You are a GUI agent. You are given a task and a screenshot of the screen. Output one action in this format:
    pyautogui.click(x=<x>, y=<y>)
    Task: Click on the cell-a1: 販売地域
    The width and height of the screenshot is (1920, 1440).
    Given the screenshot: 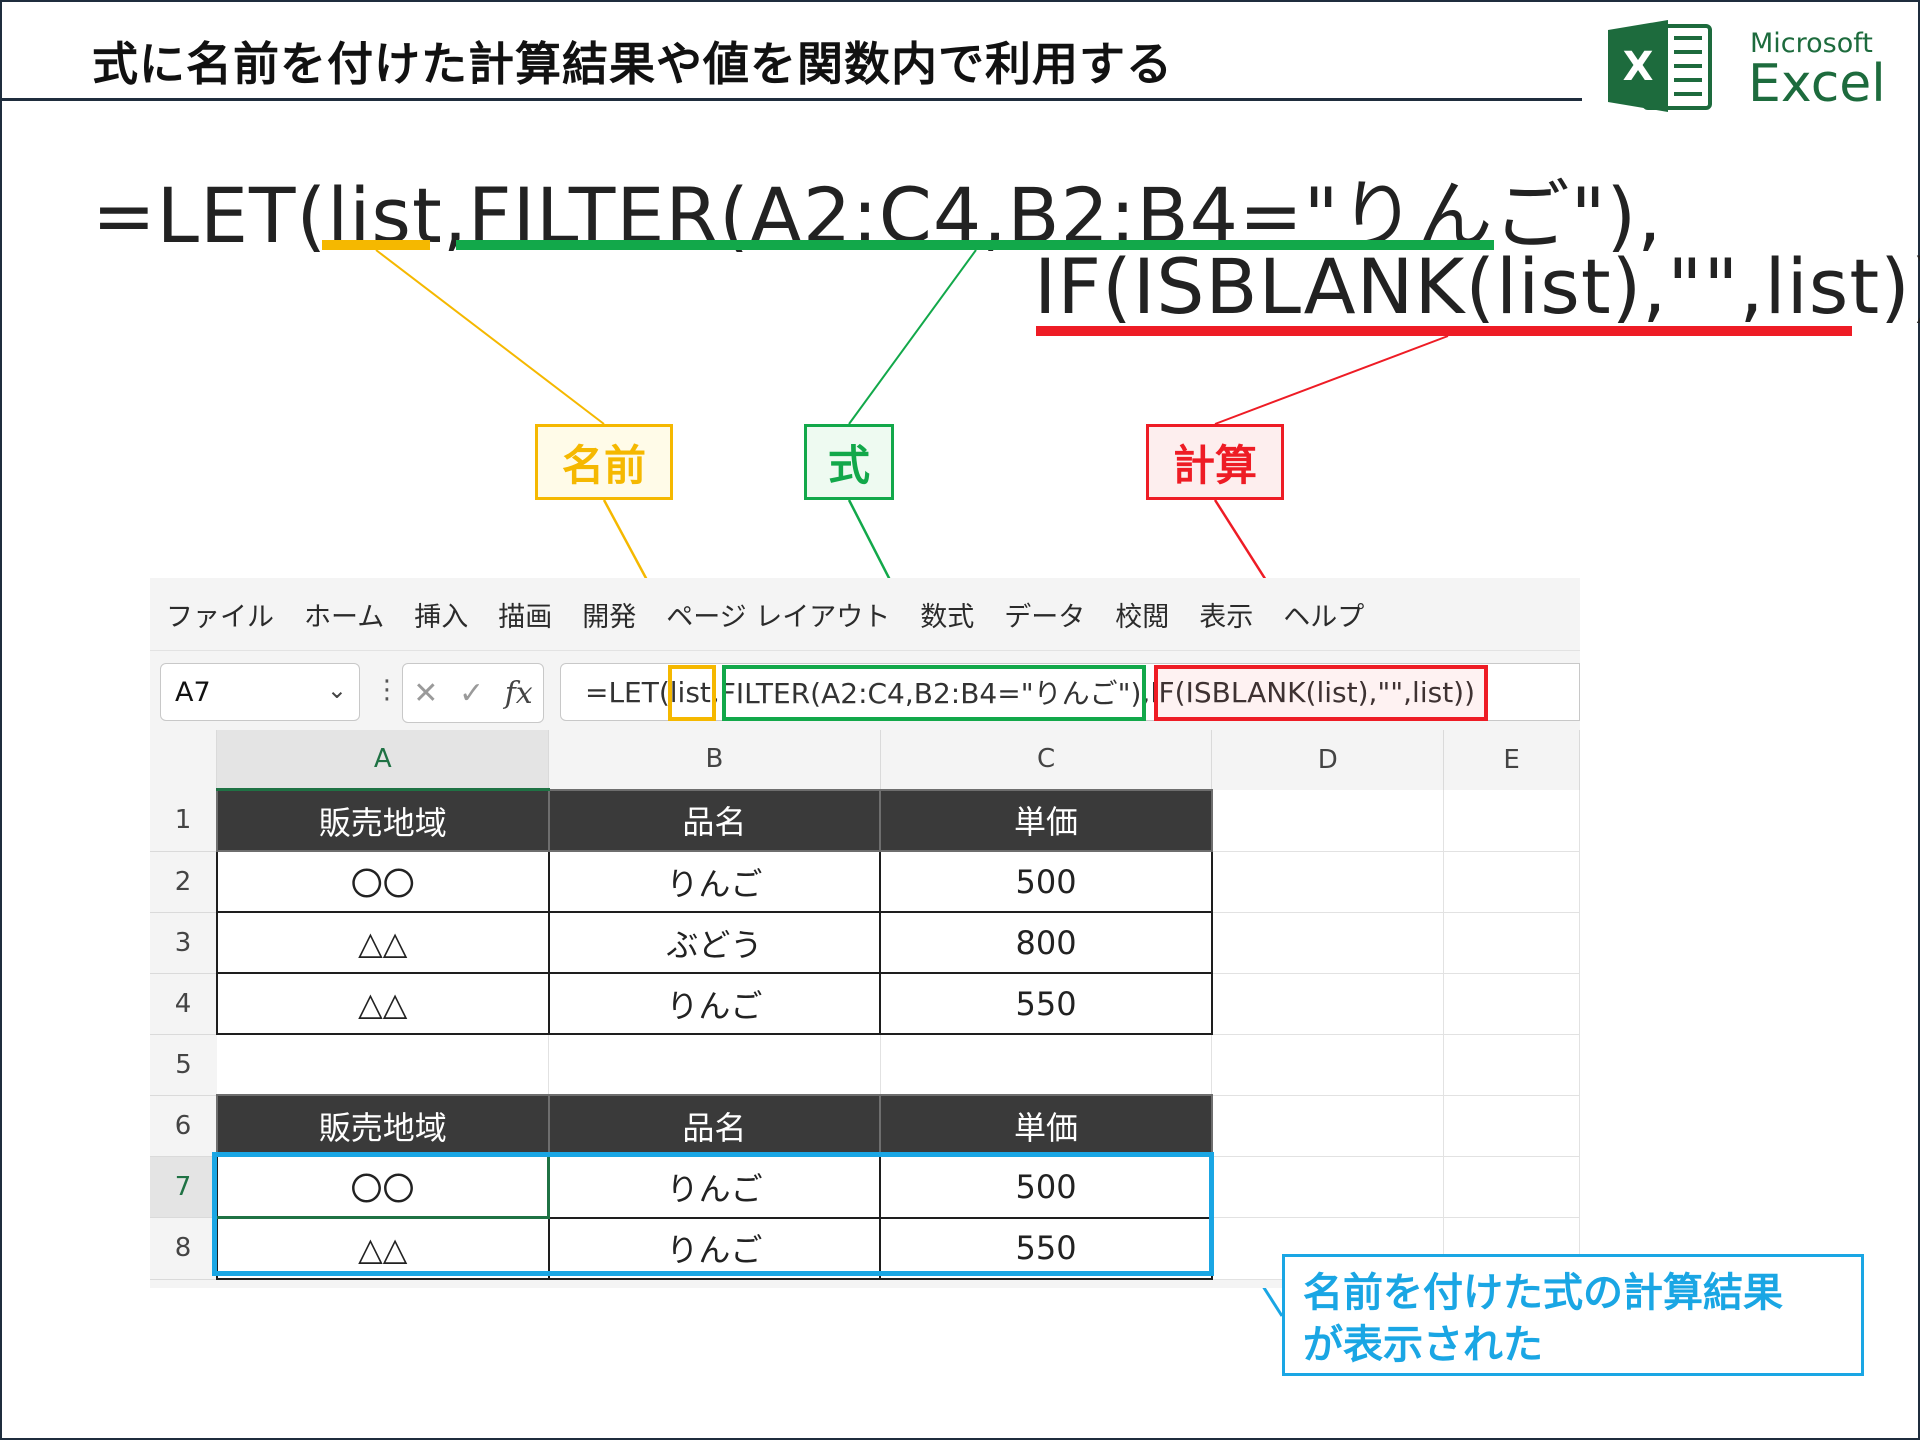 What is the action you would take?
    pyautogui.click(x=382, y=820)
    